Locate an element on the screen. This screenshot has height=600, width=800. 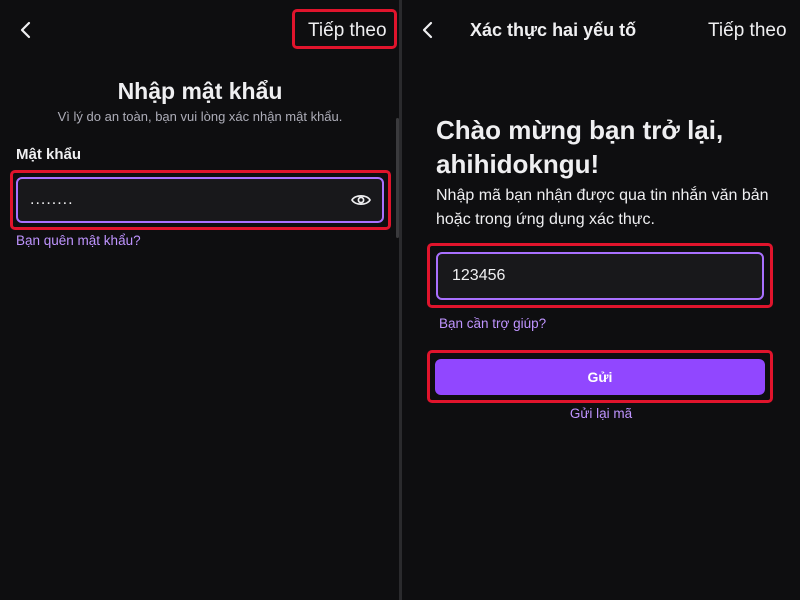
welcome-line-1: Chào mừng bạn trở lại, is located at coordinates (580, 130).